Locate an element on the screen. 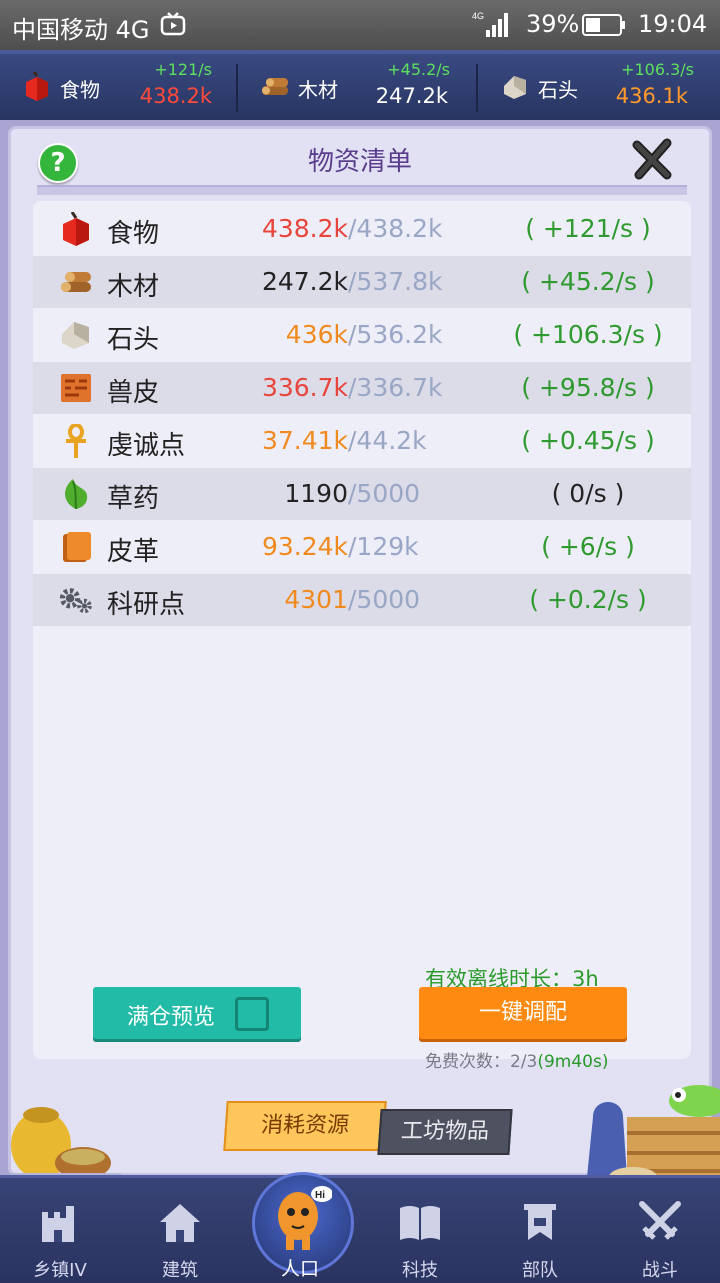 This screenshot has width=720, height=1283. amount: 438.2k is located at coordinates (304, 228).